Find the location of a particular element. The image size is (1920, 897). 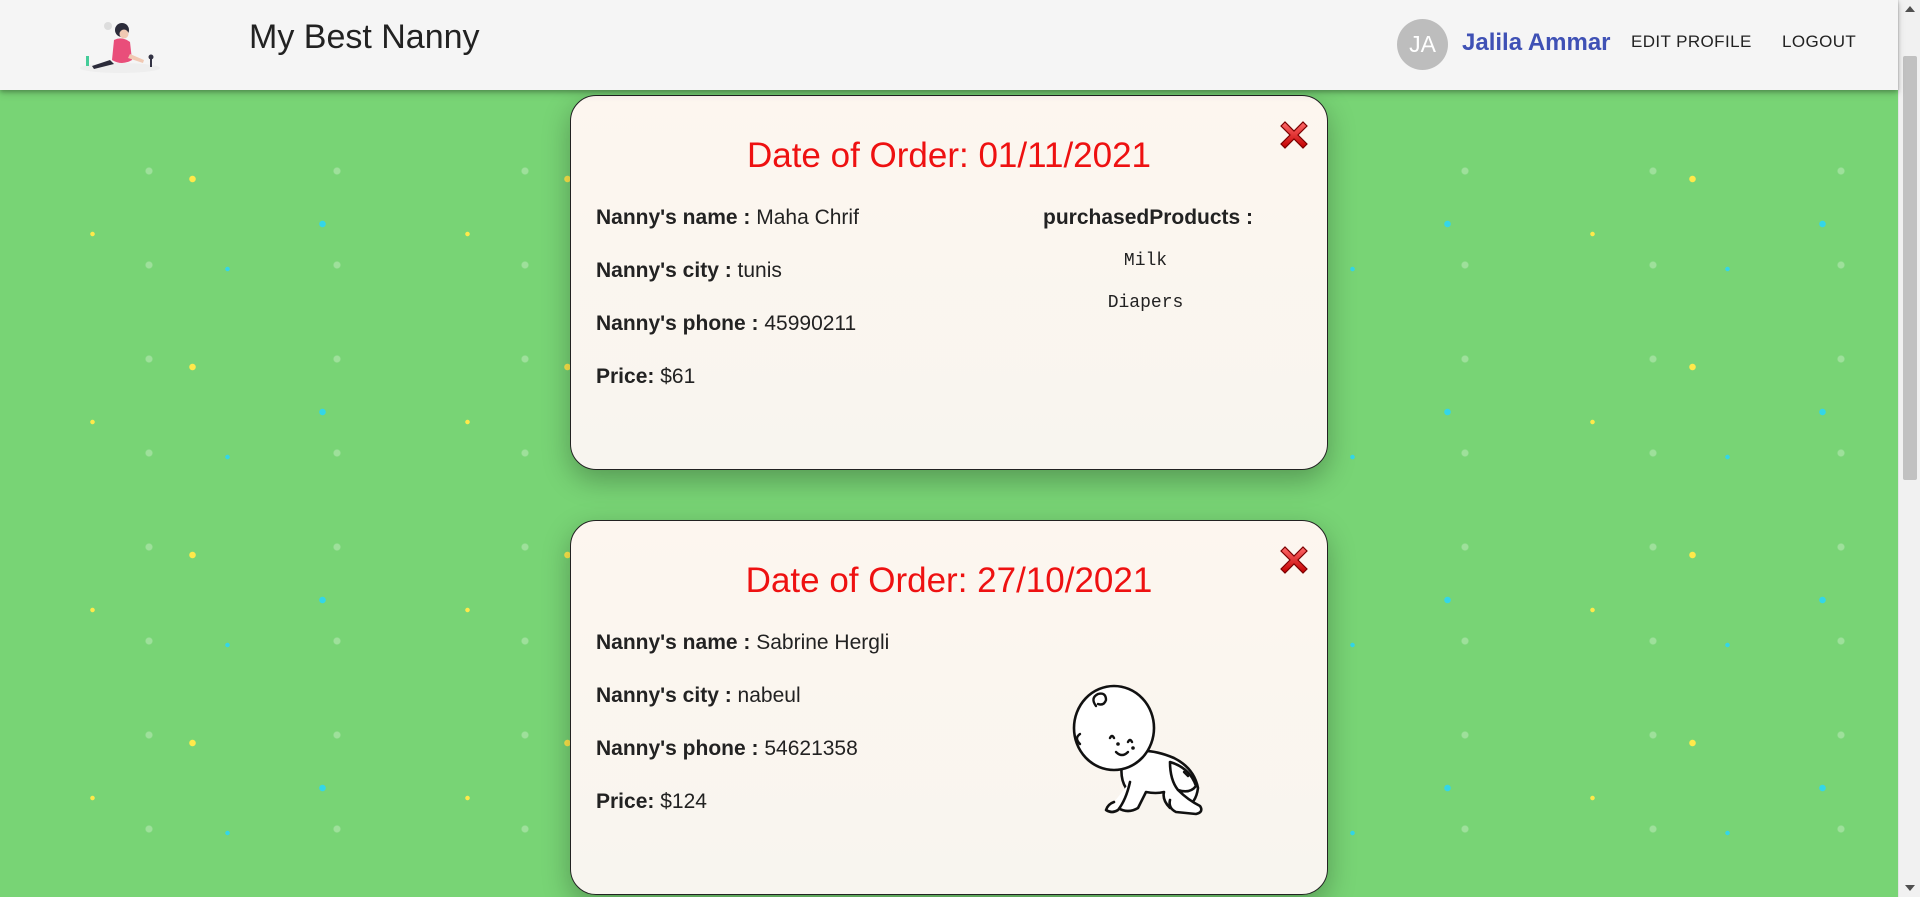

nanny-phone-field: Nanny's phone : 54621358 is located at coordinates (727, 749).